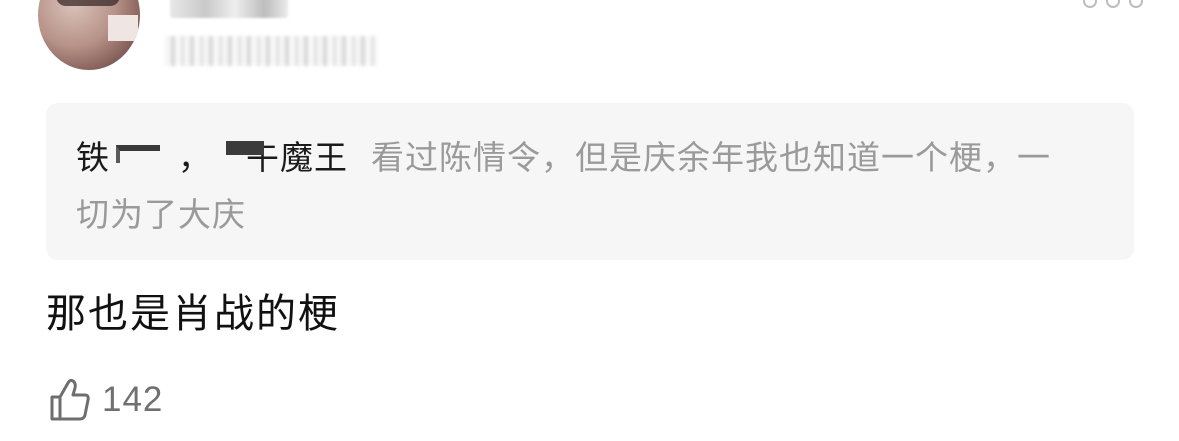 This screenshot has width=1179, height=441. Describe the element at coordinates (88, 3) in the screenshot. I see `avatar-hair` at that location.